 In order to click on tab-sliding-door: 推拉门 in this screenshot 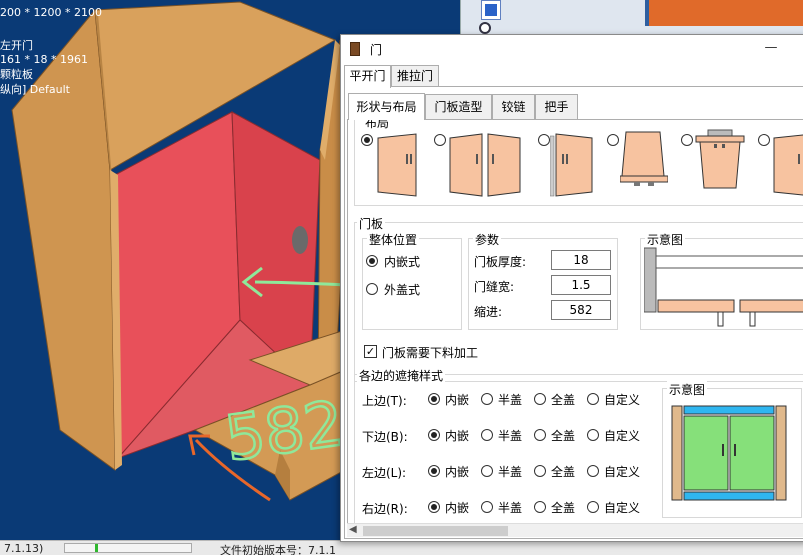, I will do `click(415, 76)`.